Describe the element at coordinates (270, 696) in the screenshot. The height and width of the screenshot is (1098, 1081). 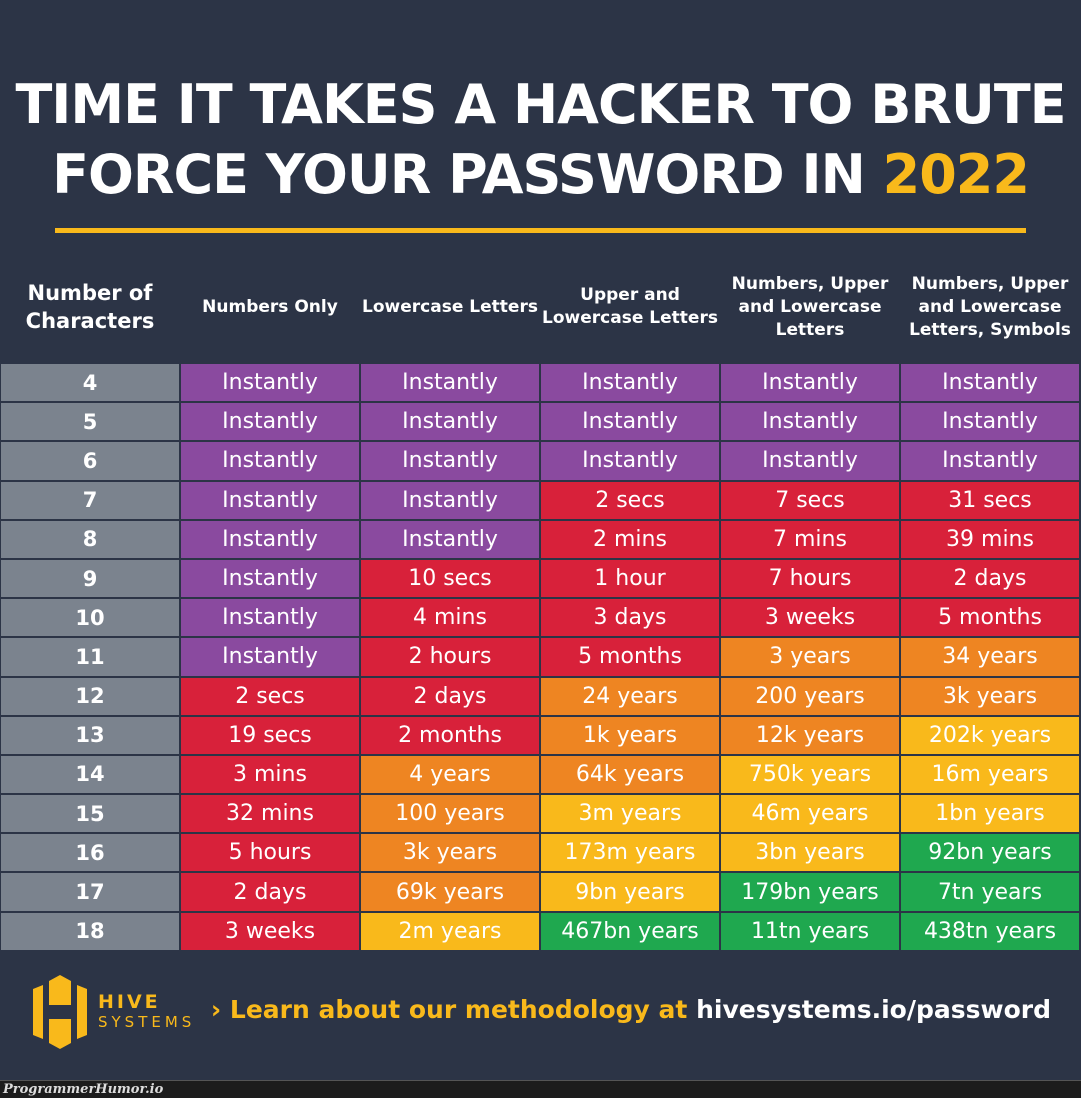
I see `time-cell: 2 secs` at that location.